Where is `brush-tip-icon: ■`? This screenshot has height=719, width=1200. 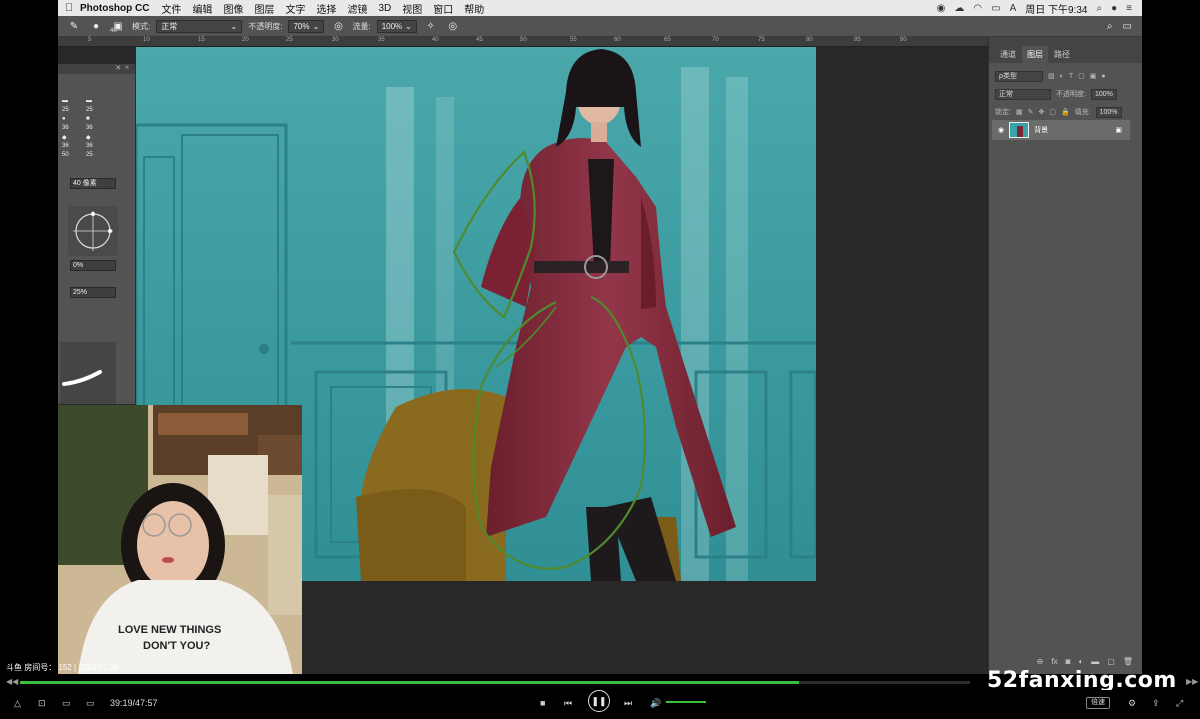 brush-tip-icon: ■ is located at coordinates (96, 120).